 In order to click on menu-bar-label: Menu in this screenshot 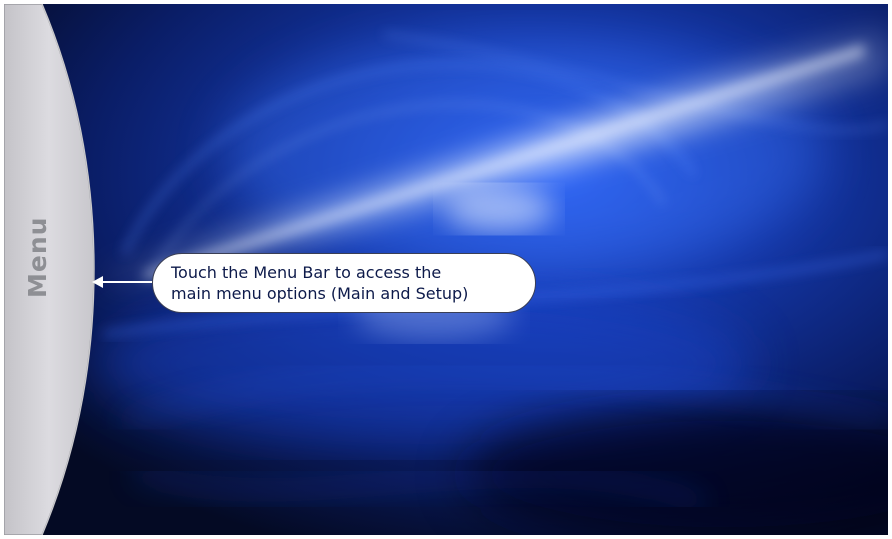, I will do `click(37, 257)`.